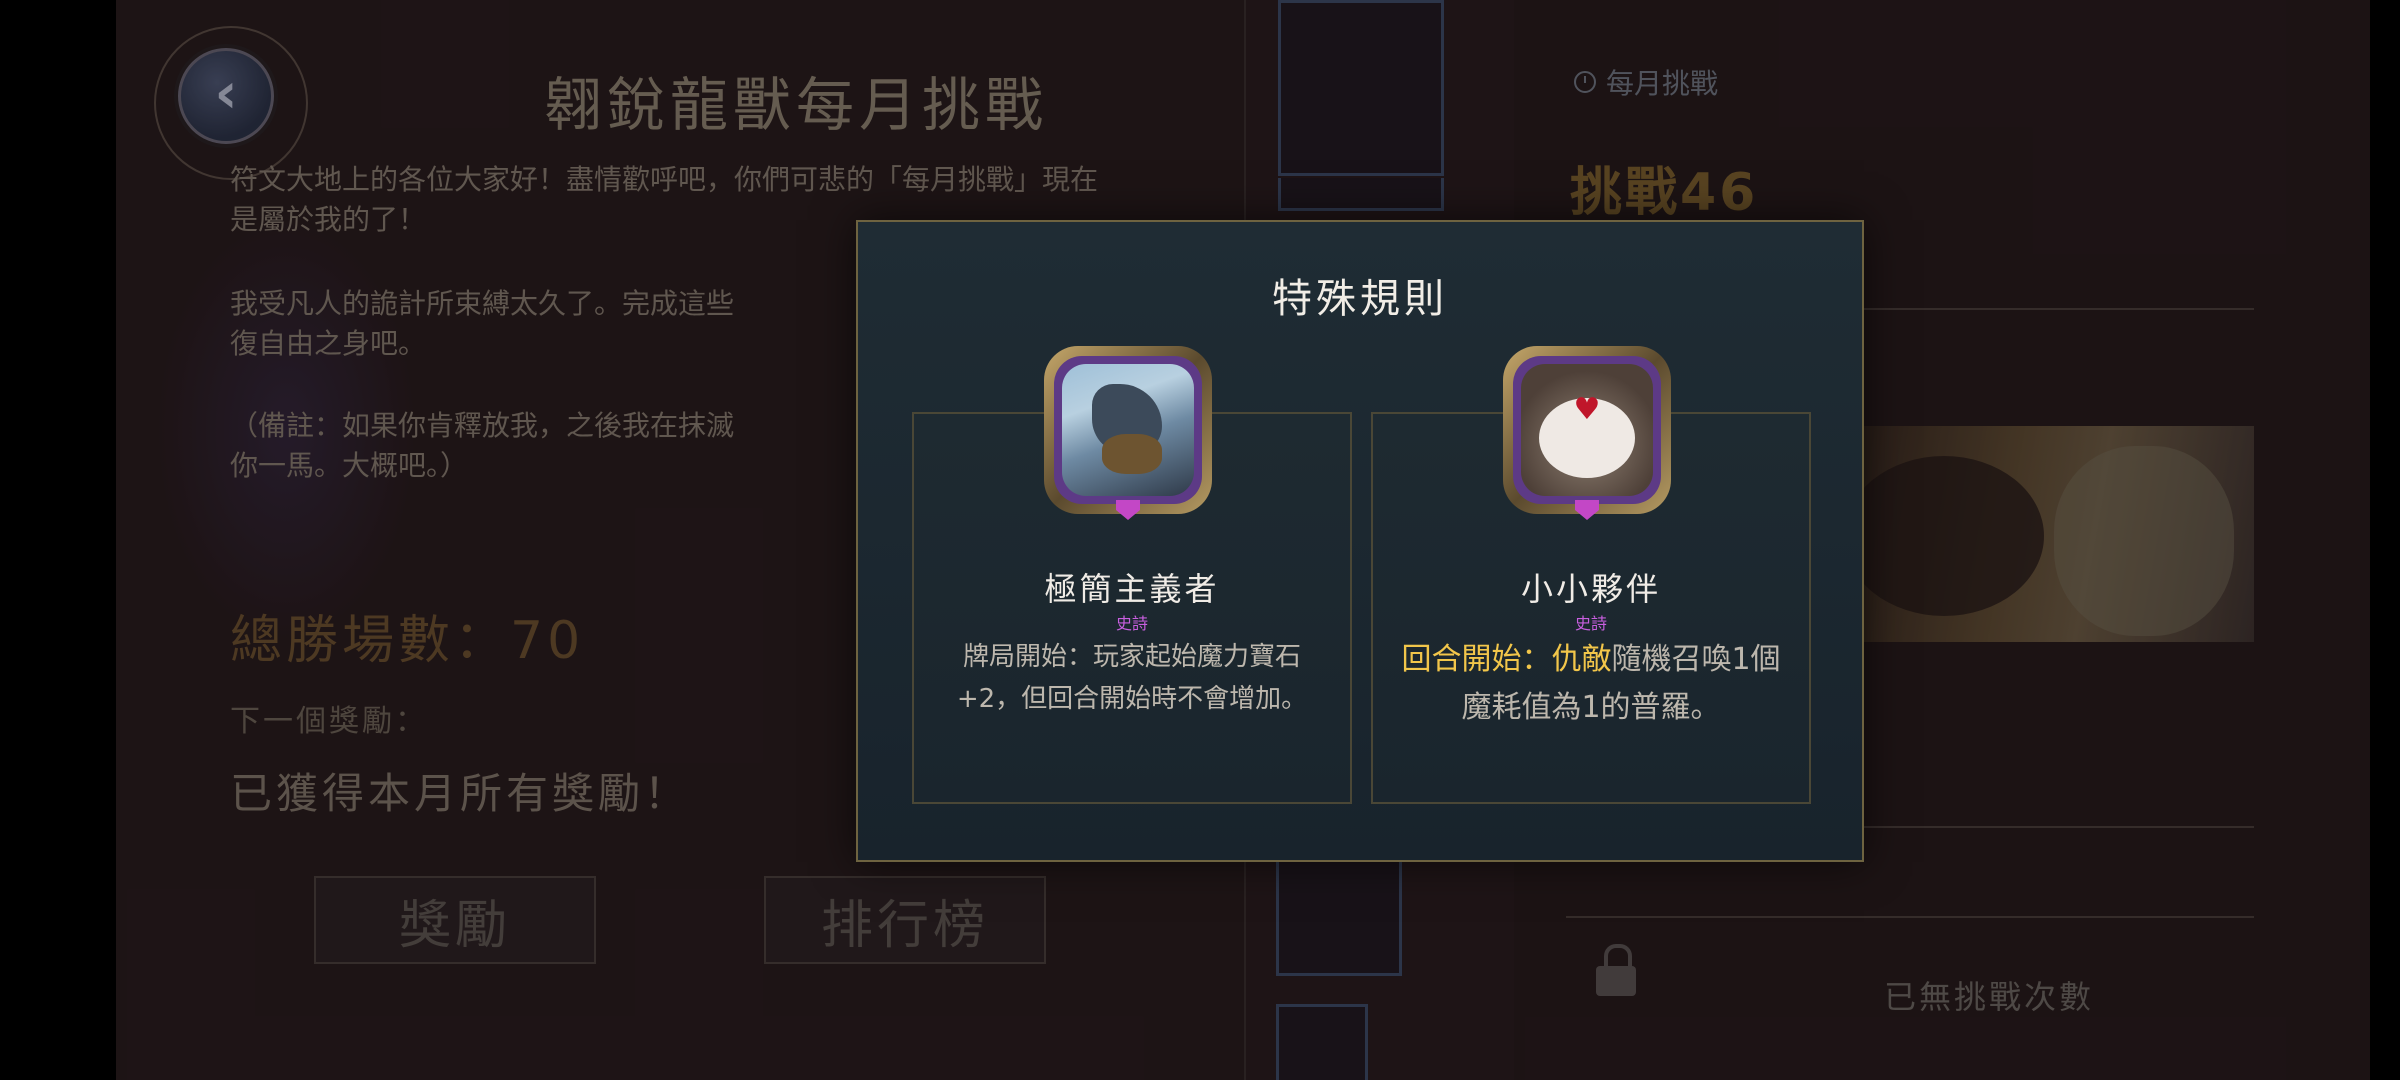  What do you see at coordinates (1587, 409) in the screenshot?
I see `heart-icon: ♥` at bounding box center [1587, 409].